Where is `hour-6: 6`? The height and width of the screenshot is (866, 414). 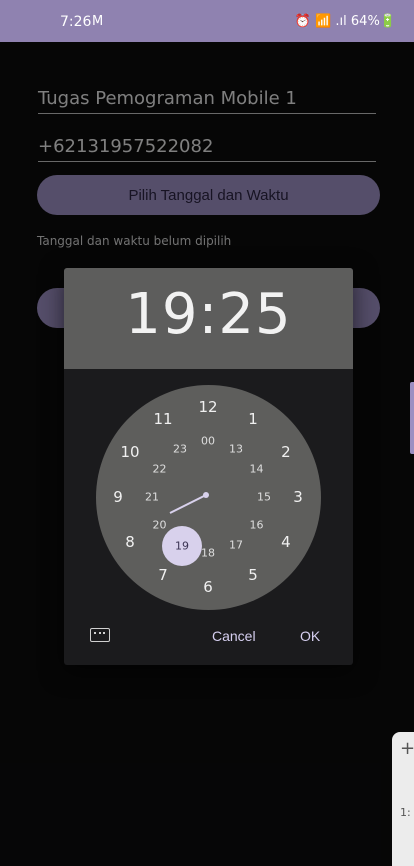
hour-6: 6 is located at coordinates (208, 587).